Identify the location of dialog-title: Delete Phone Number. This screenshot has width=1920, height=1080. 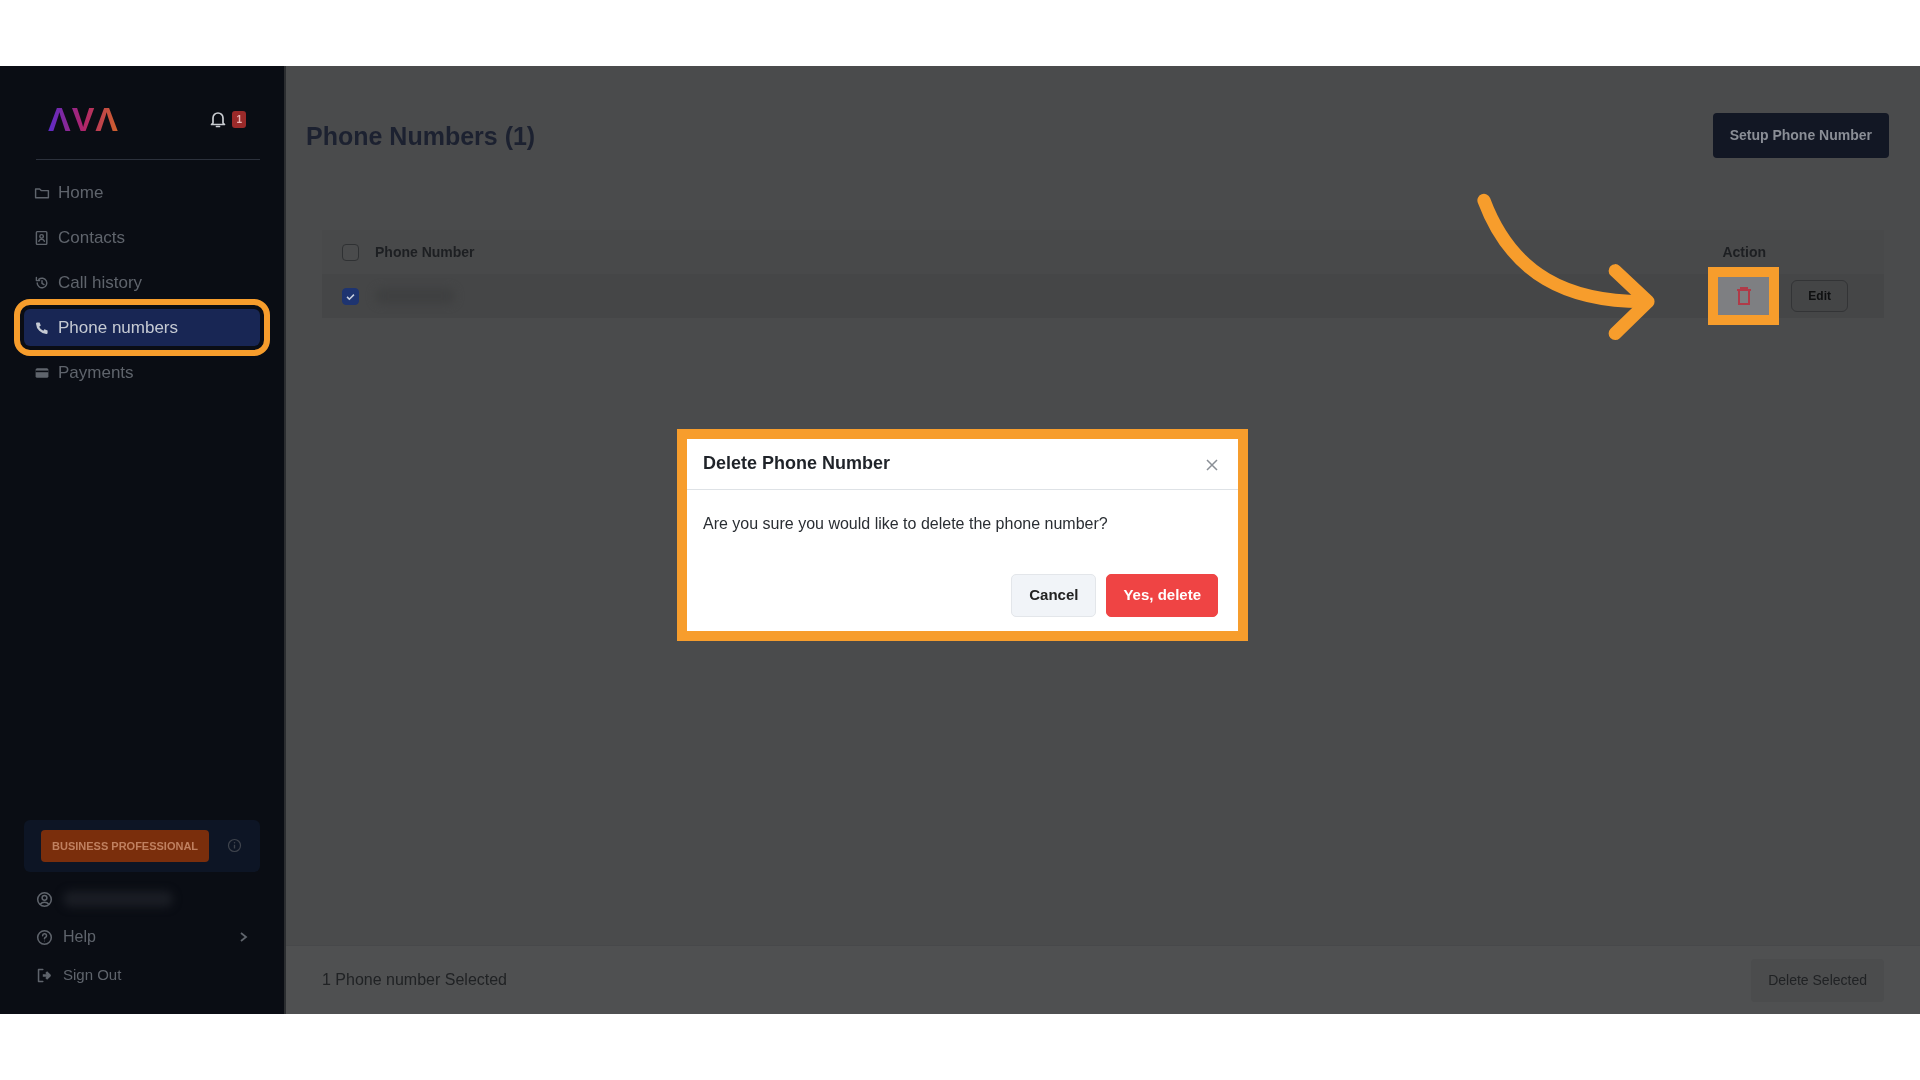
(797, 464).